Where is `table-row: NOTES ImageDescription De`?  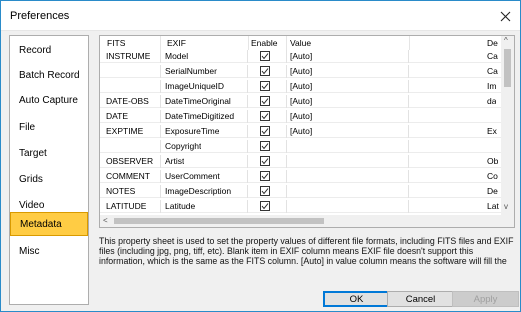
table-row: NOTES ImageDescription De is located at coordinates (301, 191).